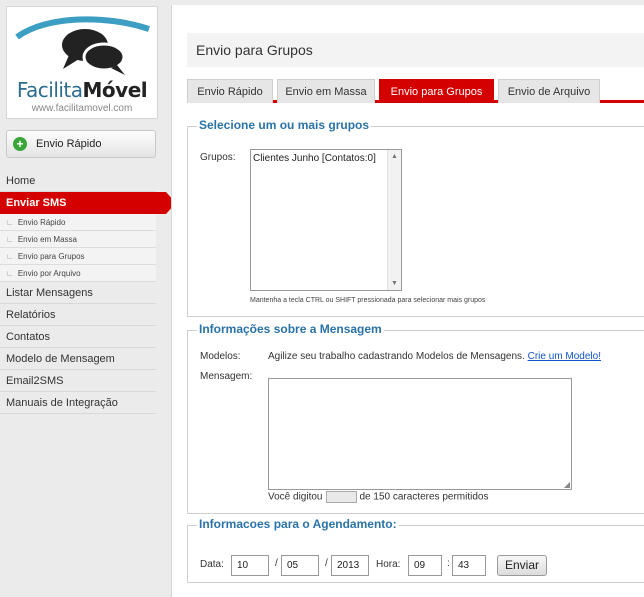 Image resolution: width=644 pixels, height=597 pixels. I want to click on resize-handle-icon: ◢, so click(567, 484).